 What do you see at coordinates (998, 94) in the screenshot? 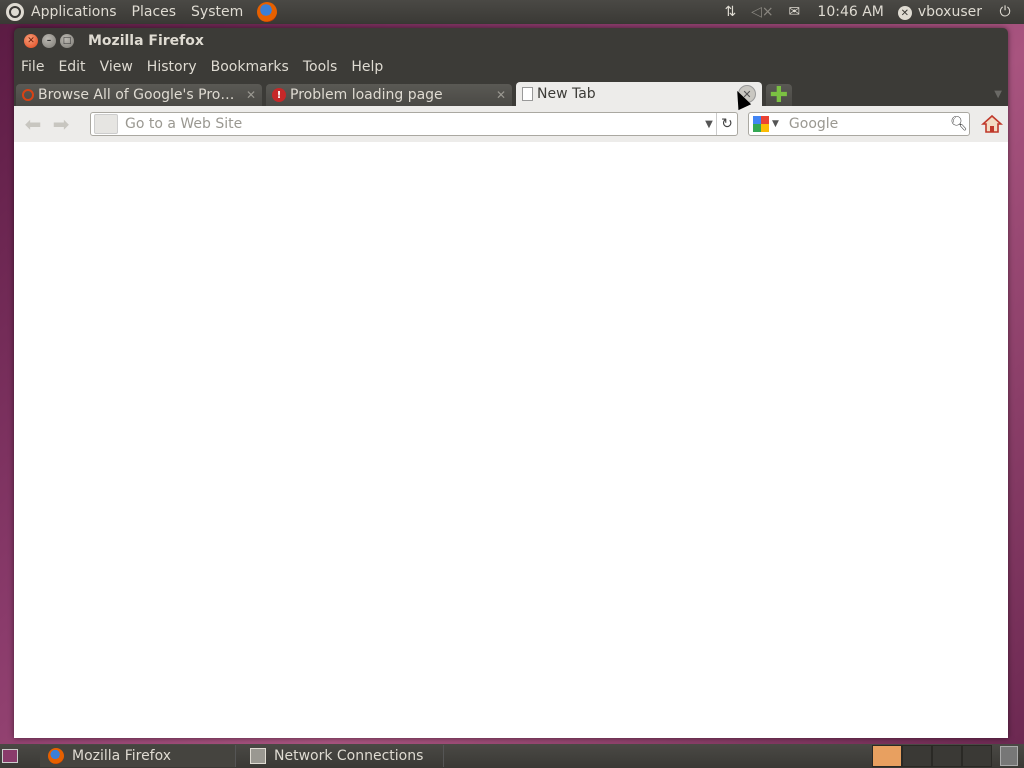
I see `tab-list-dropdown-icon: ▼` at bounding box center [998, 94].